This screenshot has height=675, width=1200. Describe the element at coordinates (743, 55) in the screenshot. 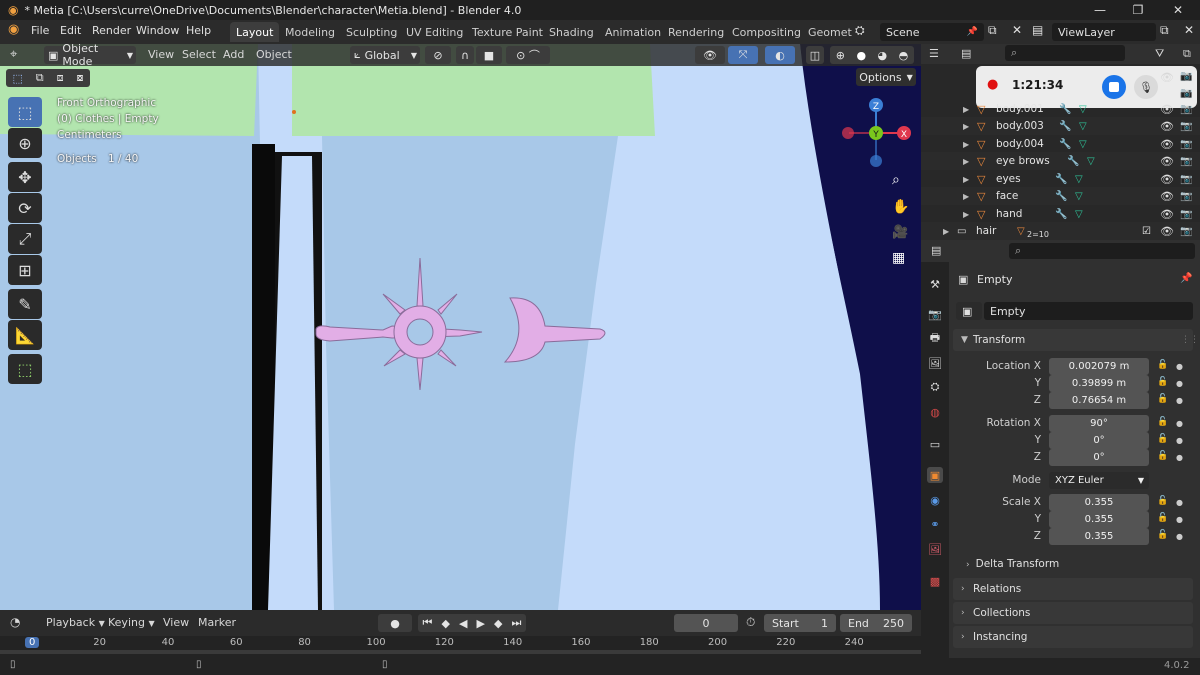

I see `gizmo-toggle: ⤧` at that location.